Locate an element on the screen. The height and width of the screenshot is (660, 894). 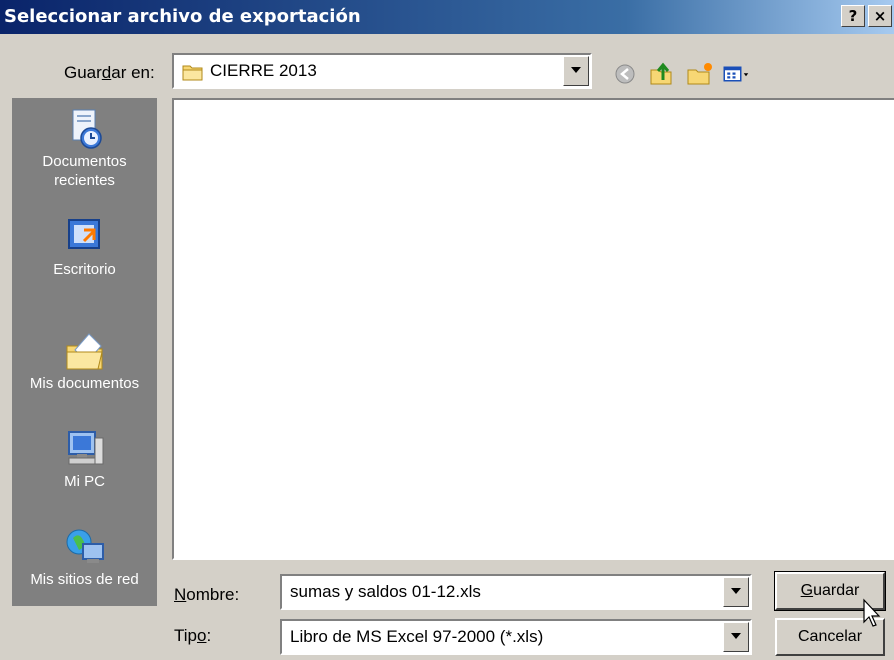
network-places-icon is located at coordinates (85, 546).